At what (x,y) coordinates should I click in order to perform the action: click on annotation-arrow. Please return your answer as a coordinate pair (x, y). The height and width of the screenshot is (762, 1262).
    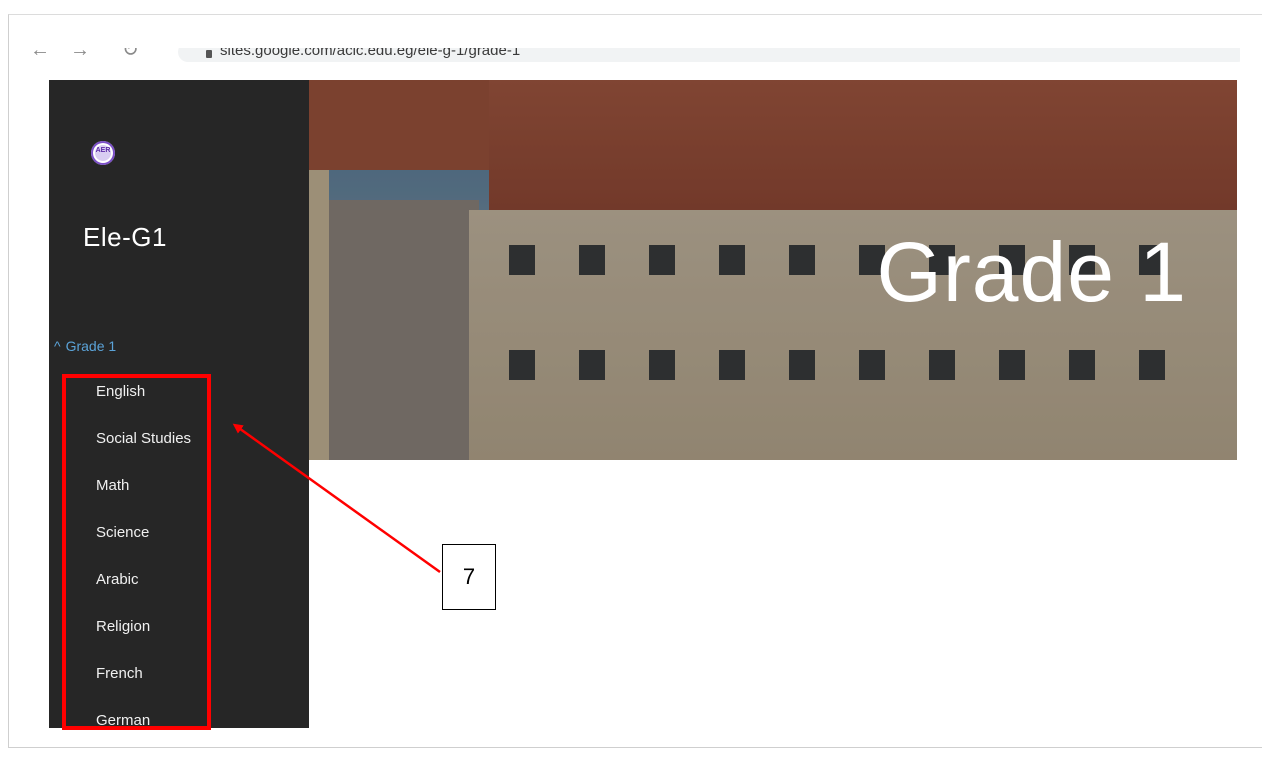
    Looking at the image, I should click on (336, 498).